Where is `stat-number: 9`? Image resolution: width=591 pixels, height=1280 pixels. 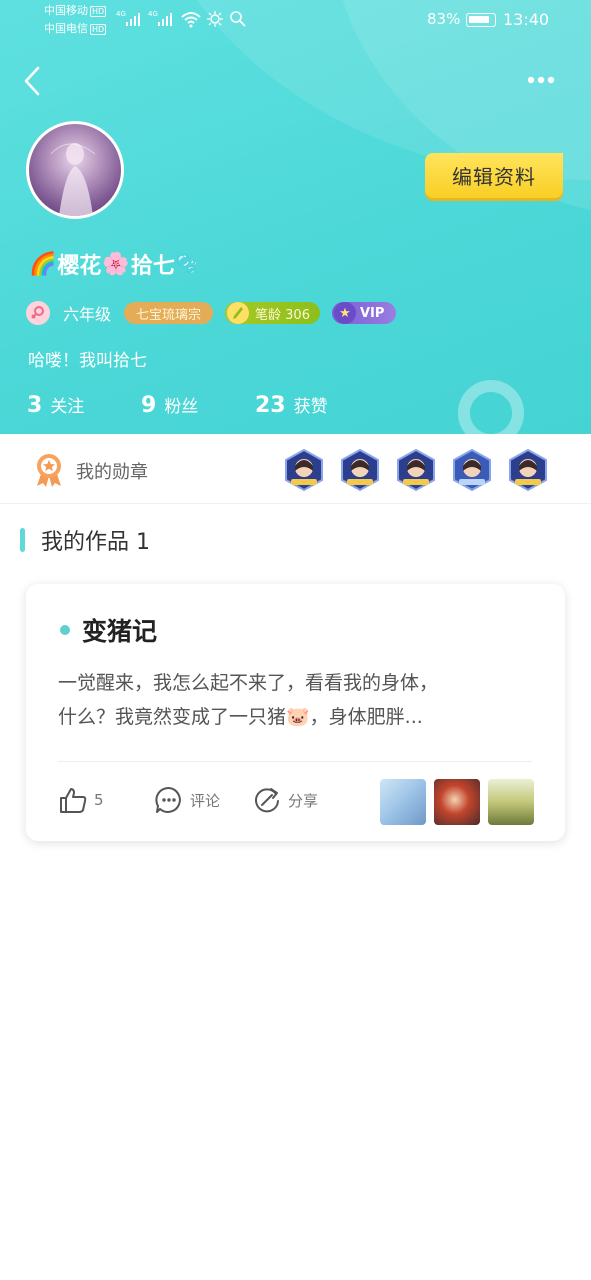 stat-number: 9 is located at coordinates (149, 405).